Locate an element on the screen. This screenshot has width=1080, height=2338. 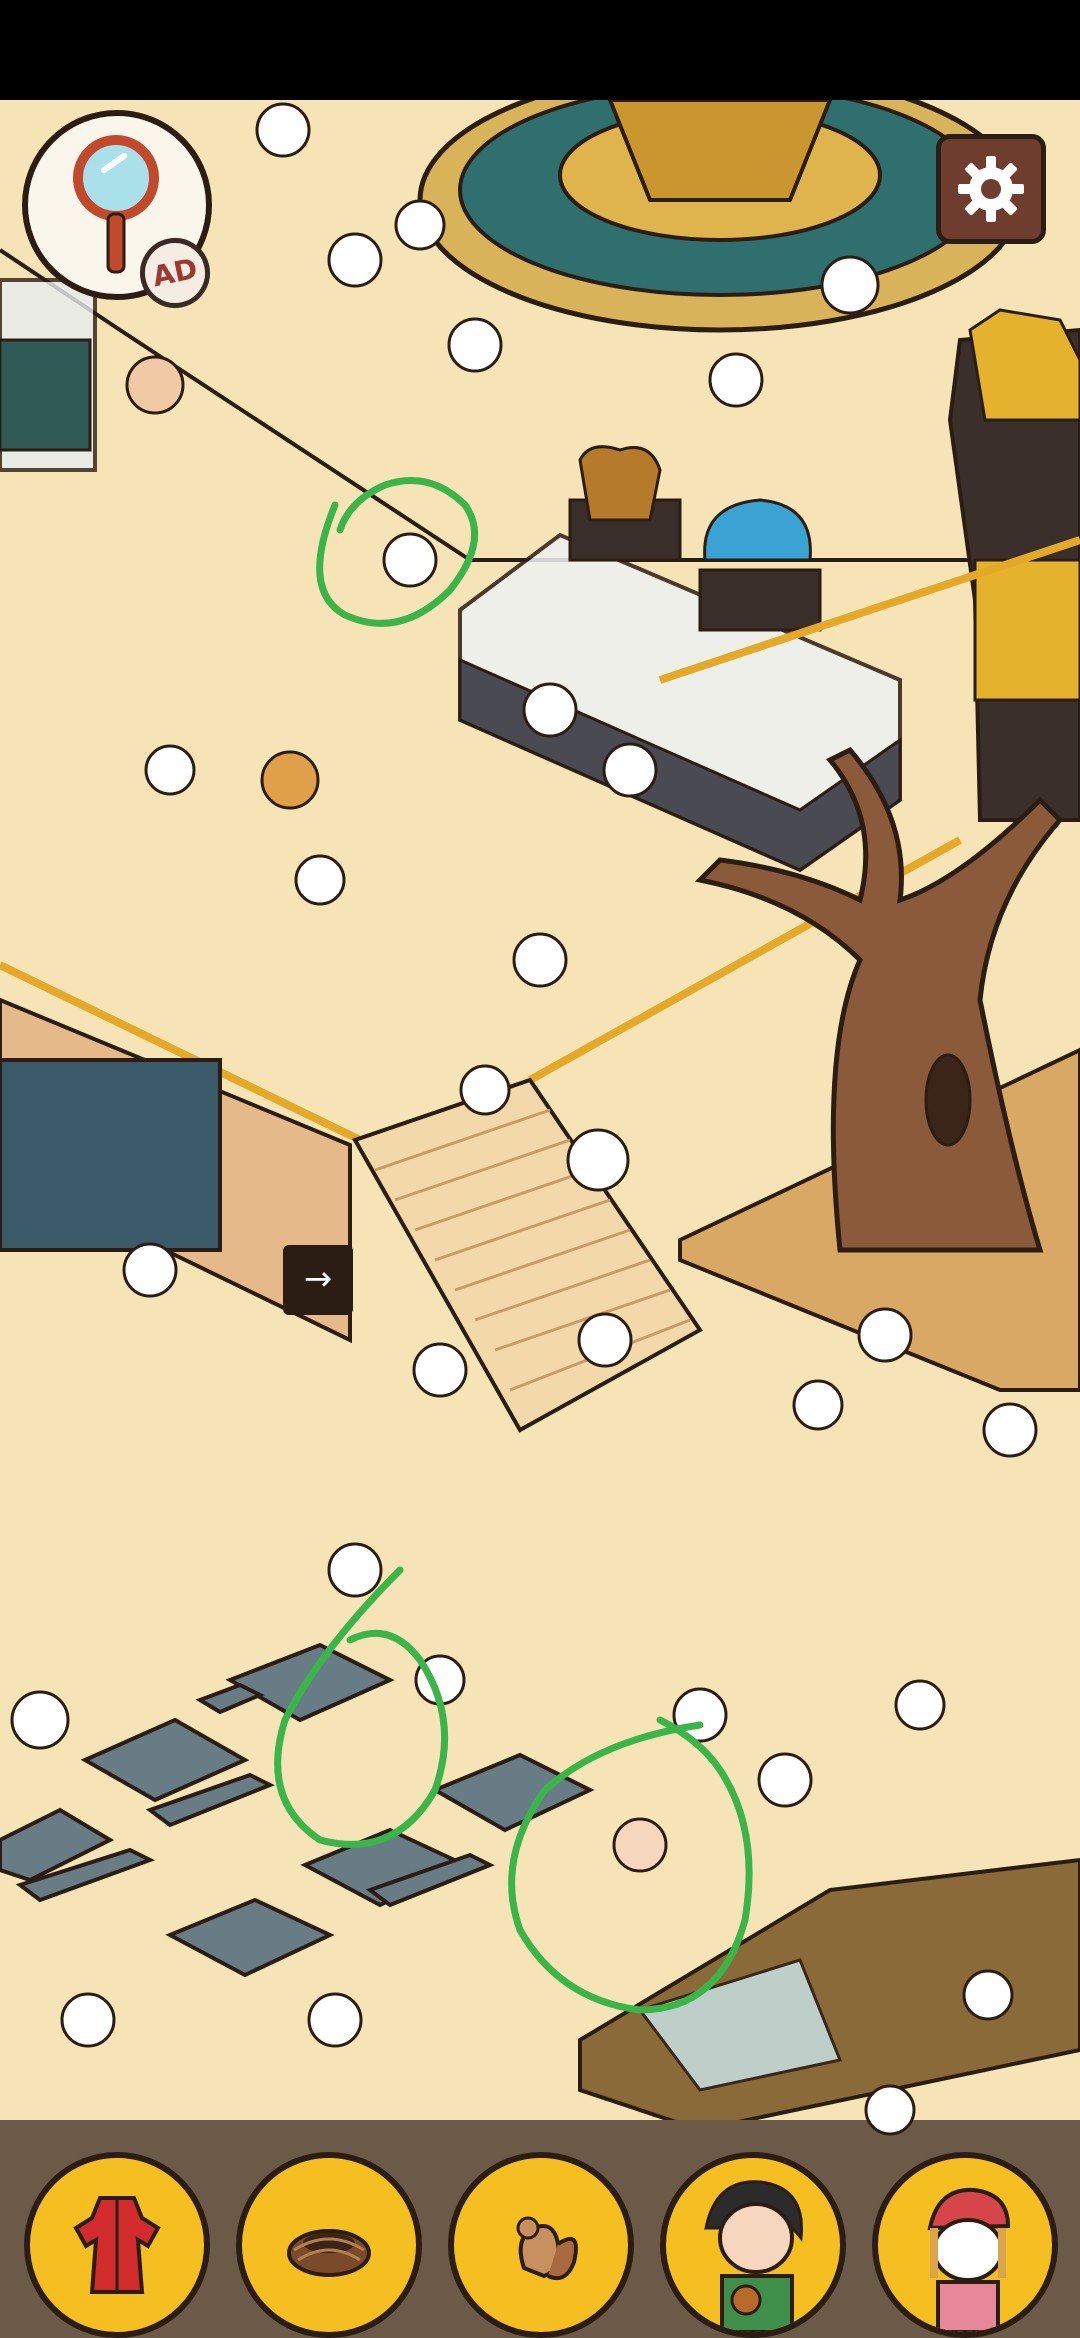
status-bar is located at coordinates (540, 50).